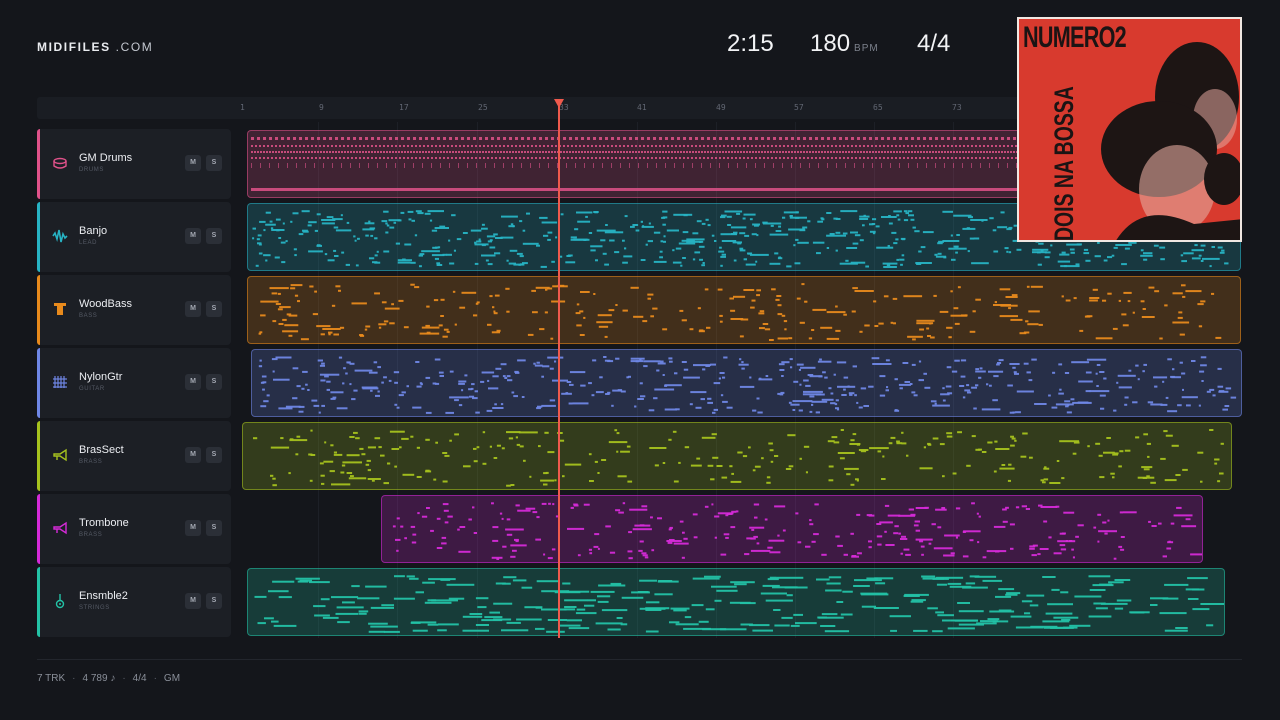 The image size is (1280, 720). What do you see at coordinates (106, 158) in the screenshot?
I see `track-name: GM Drums` at bounding box center [106, 158].